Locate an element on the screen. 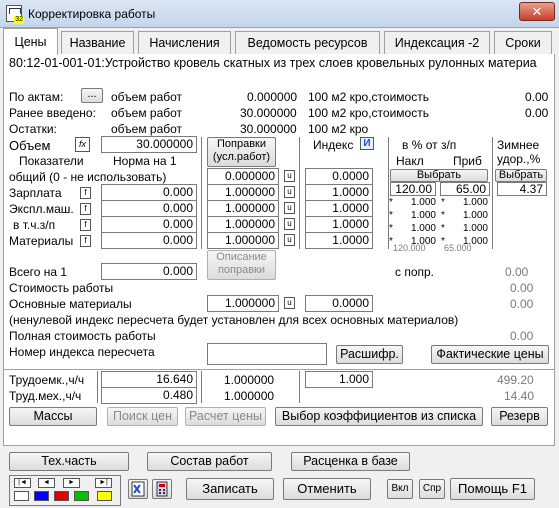 This screenshot has width=559, height=508. cost-label: Стоимость работы is located at coordinates (61, 288).